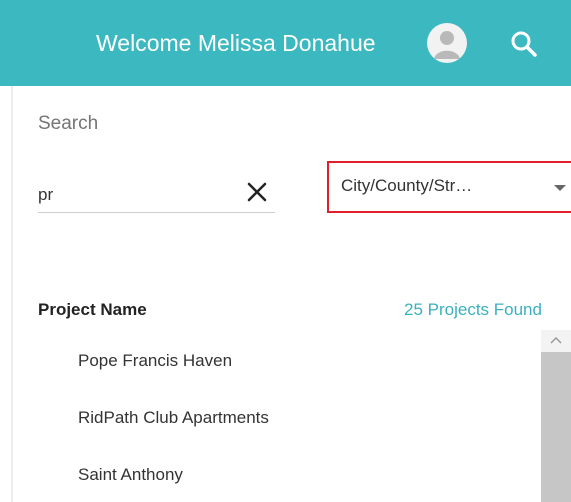  What do you see at coordinates (156, 212) in the screenshot?
I see `search-input-underline` at bounding box center [156, 212].